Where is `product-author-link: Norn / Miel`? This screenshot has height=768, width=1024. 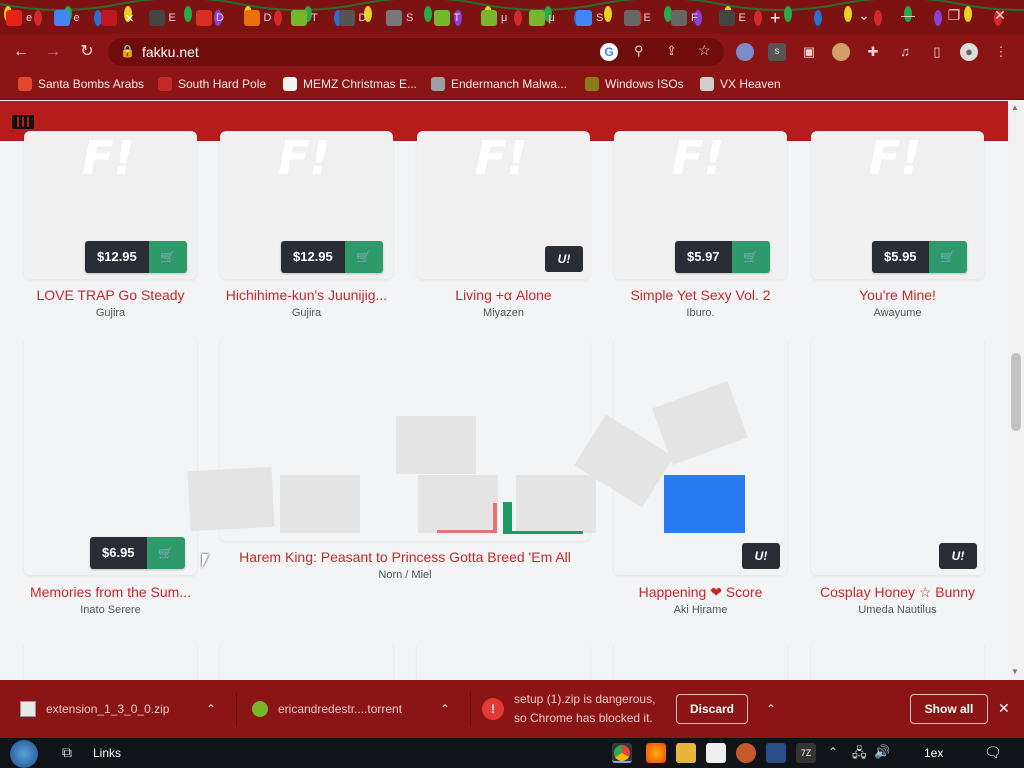
product-author-link: Norn / Miel is located at coordinates (405, 575).